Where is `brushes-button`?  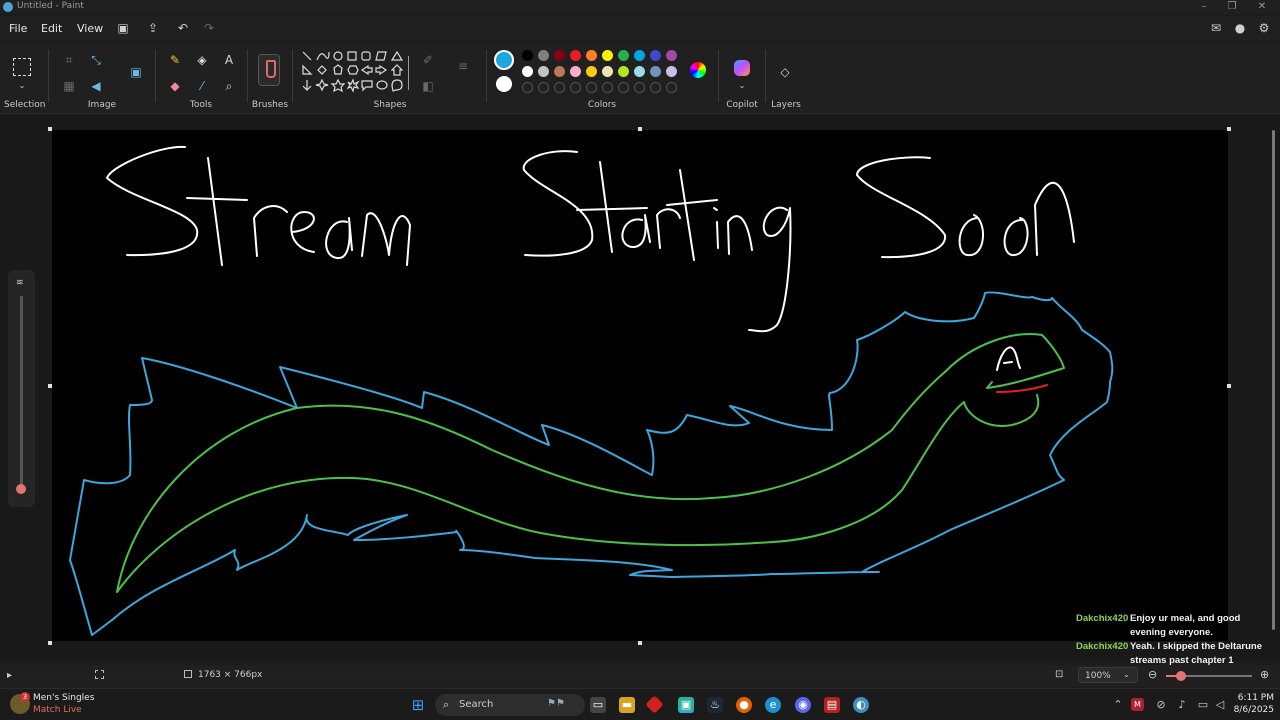 brushes-button is located at coordinates (269, 70).